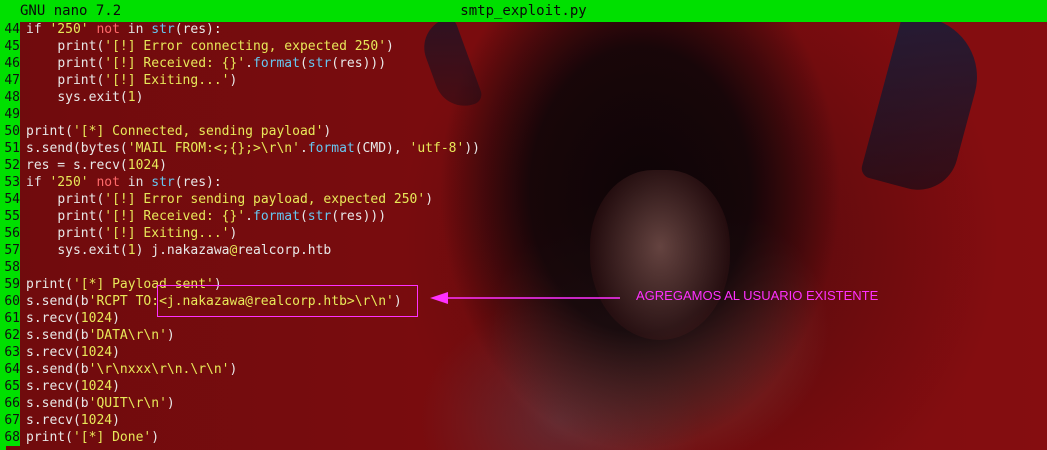 This screenshot has height=450, width=1047. What do you see at coordinates (10, 437) in the screenshot?
I see `line-number: 68` at bounding box center [10, 437].